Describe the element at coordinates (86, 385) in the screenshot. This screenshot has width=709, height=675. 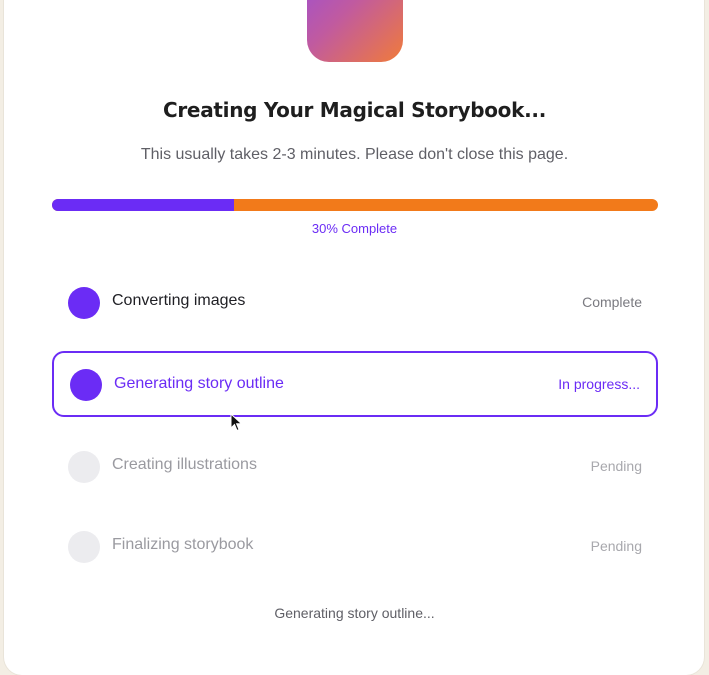
I see `step-active-indicator-icon` at that location.